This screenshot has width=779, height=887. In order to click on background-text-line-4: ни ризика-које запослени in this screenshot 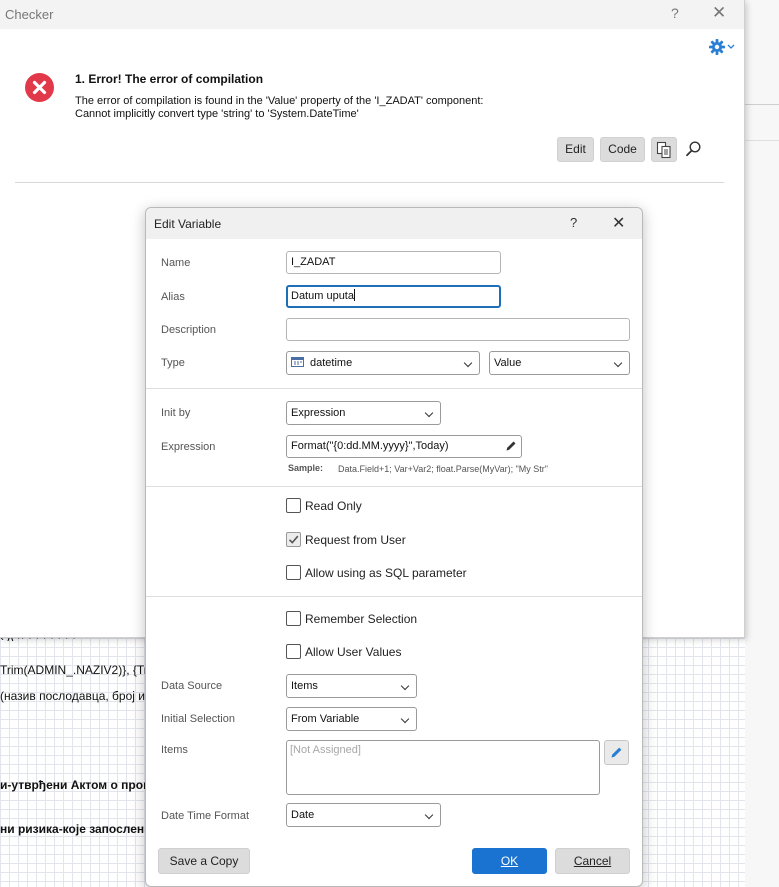, I will do `click(76, 829)`.